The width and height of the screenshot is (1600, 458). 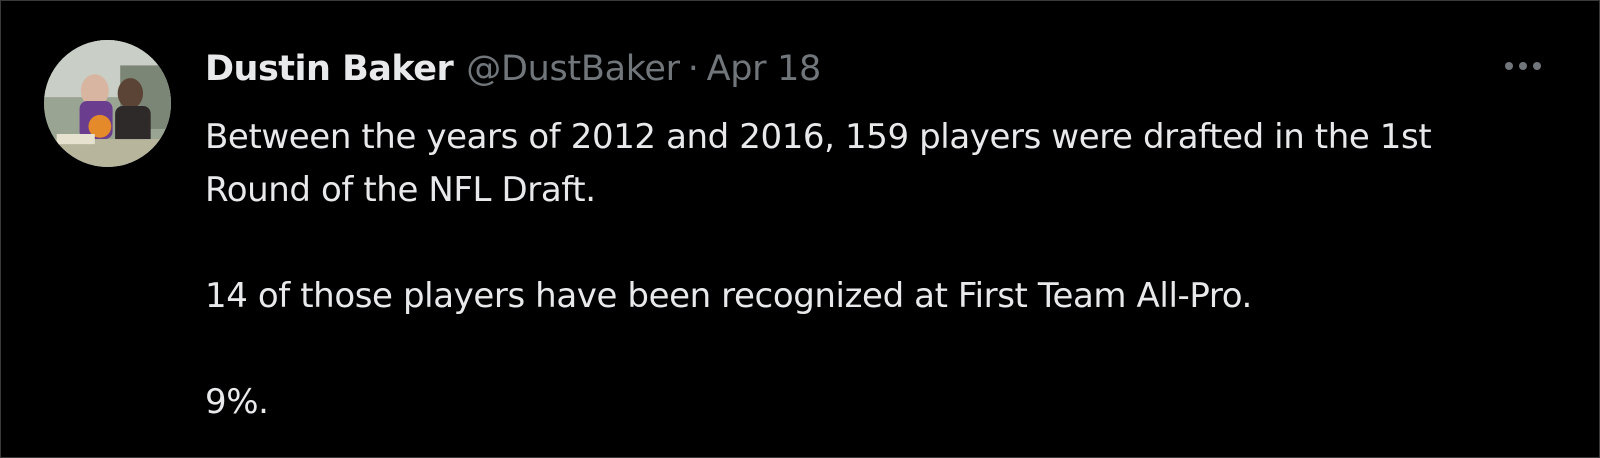 I want to click on tweet-date: Apr 18, so click(x=764, y=69).